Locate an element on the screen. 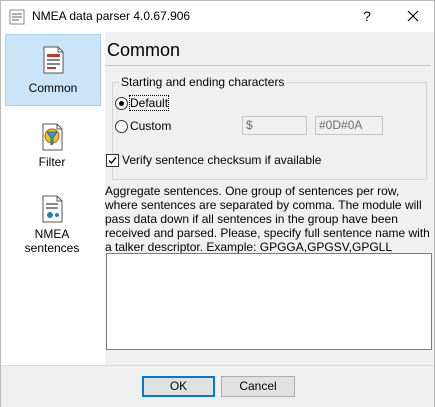 Image resolution: width=435 pixels, height=407 pixels. sidebar-item-label: Filter is located at coordinates (52, 162).